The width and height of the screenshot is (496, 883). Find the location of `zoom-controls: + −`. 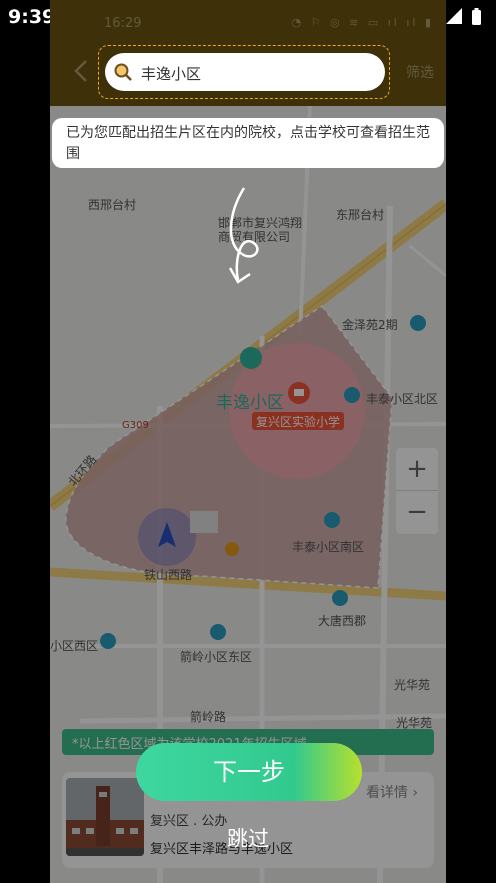

zoom-controls: + − is located at coordinates (417, 491).